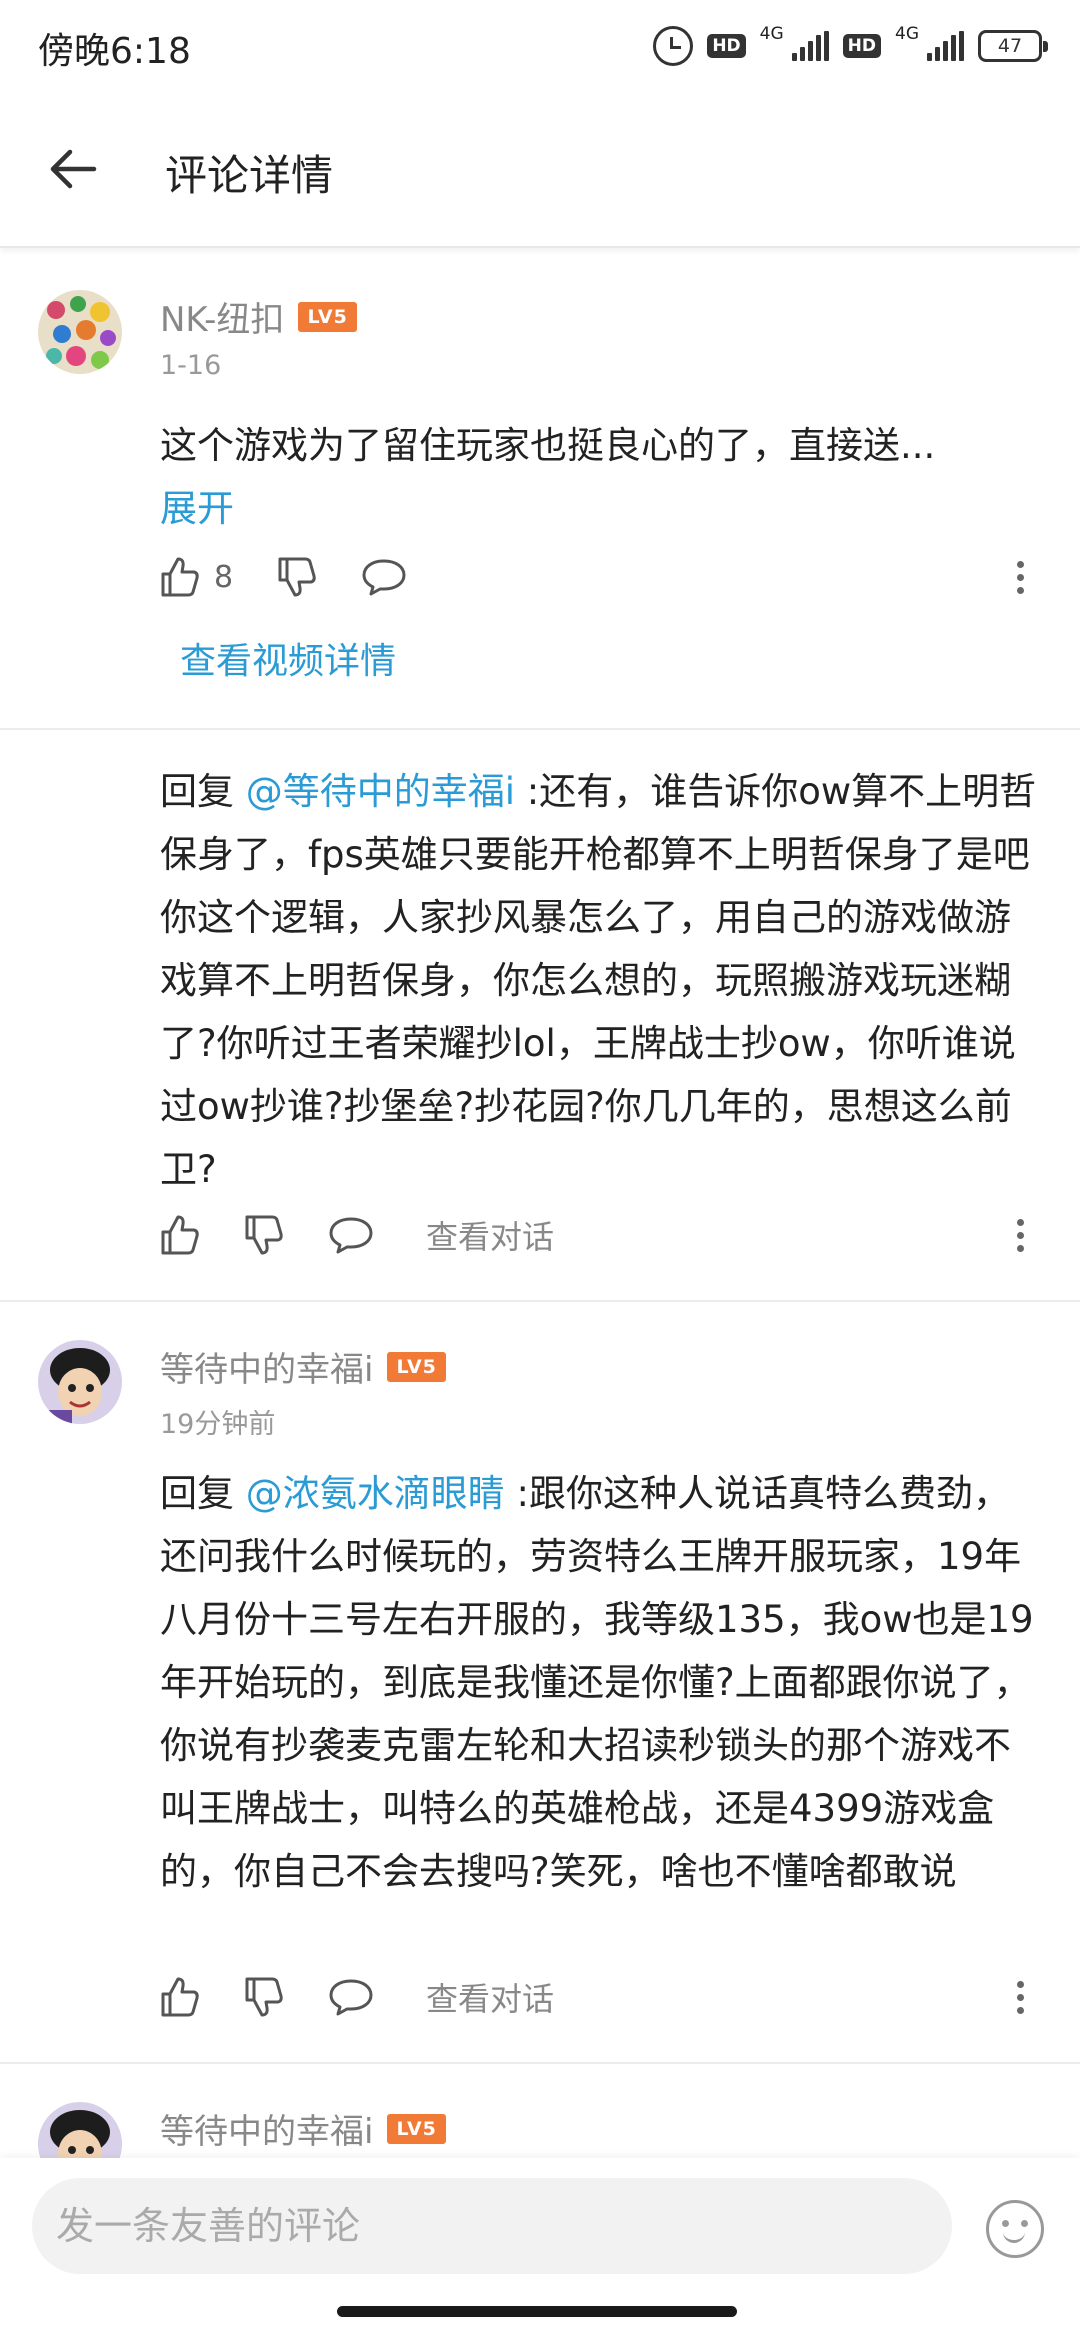 Image resolution: width=1080 pixels, height=2340 pixels. Describe the element at coordinates (673, 46) in the screenshot. I see `alarm-icon` at that location.